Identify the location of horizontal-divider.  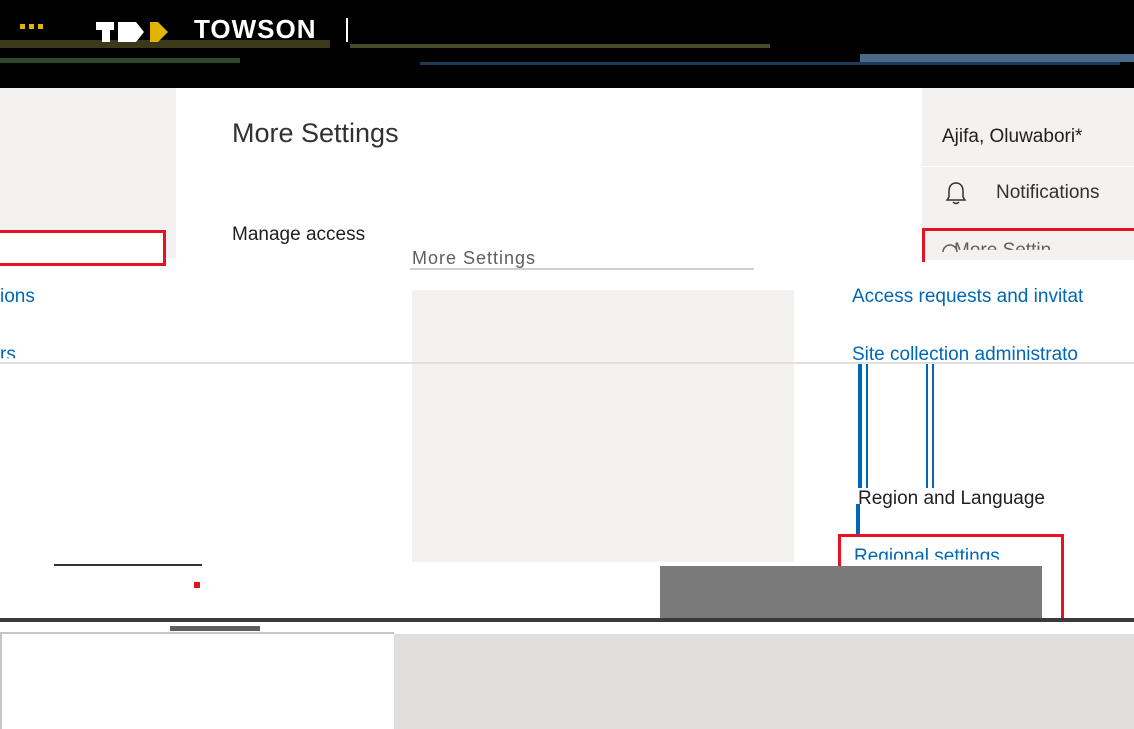
(567, 363).